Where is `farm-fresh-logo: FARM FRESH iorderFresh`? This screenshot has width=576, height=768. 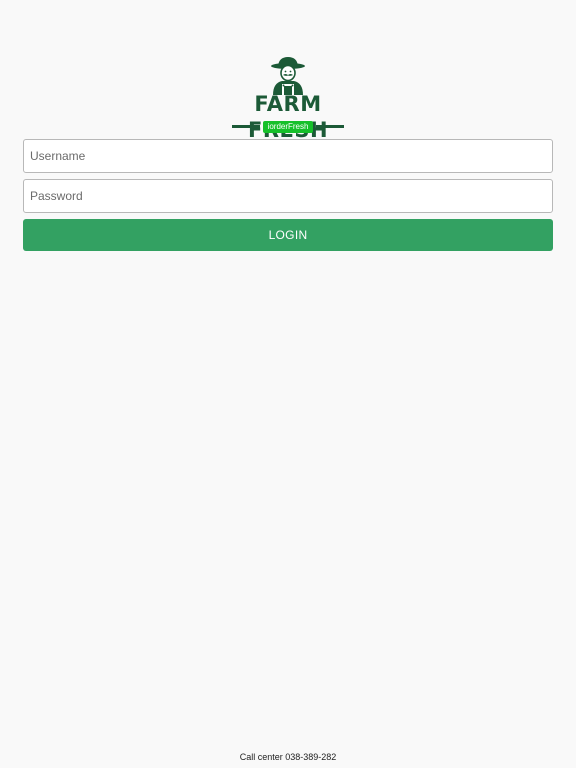 farm-fresh-logo: FARM FRESH iorderFresh is located at coordinates (288, 98).